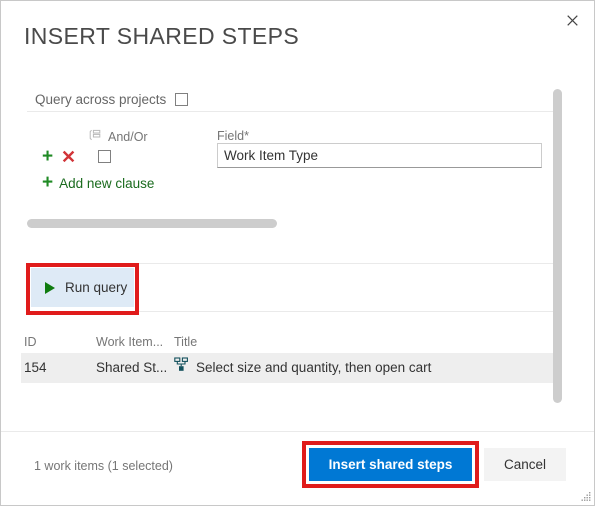 The height and width of the screenshot is (506, 595). I want to click on cell-title: Select size and quantity, then open cart, so click(302, 368).